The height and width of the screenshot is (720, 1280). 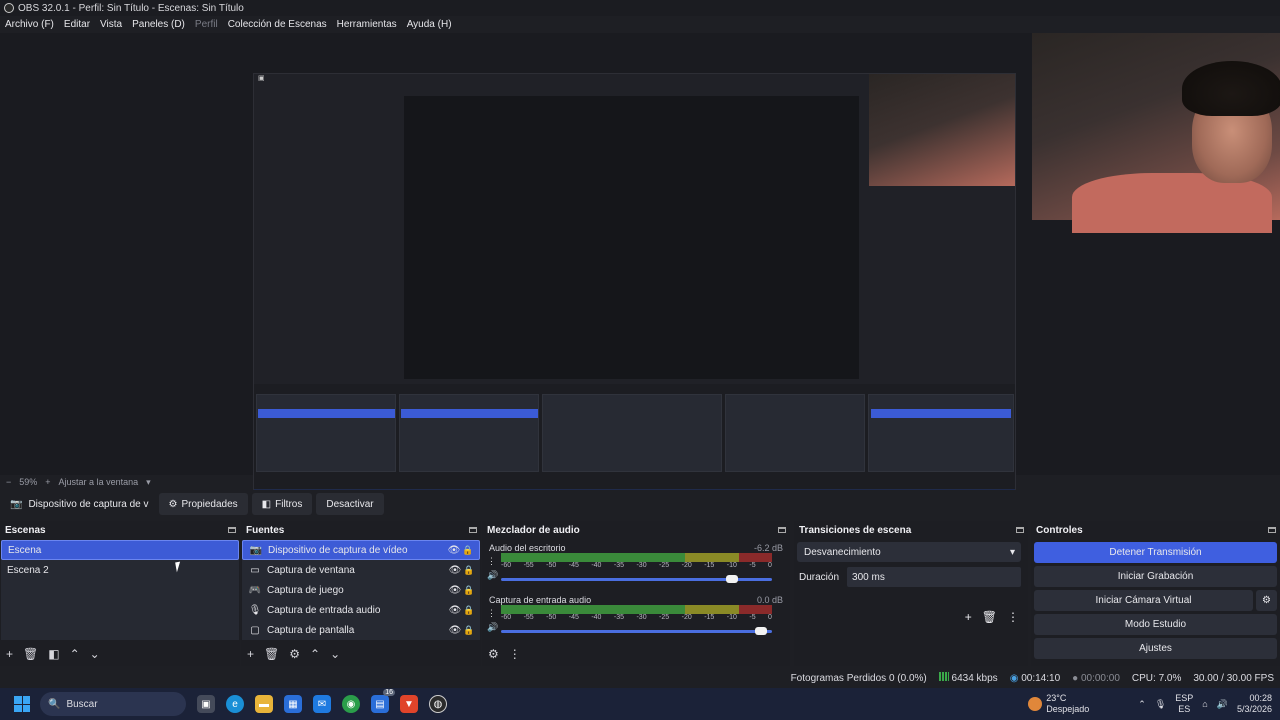 I want to click on source-item: 🎙 Captura de entrada audio 👁 🔒, so click(x=361, y=610).